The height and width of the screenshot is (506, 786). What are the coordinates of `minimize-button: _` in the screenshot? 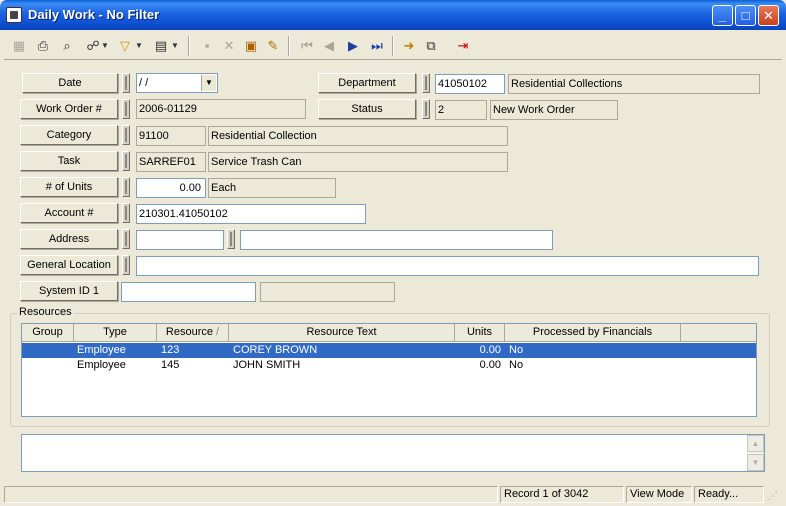 It's located at (722, 15).